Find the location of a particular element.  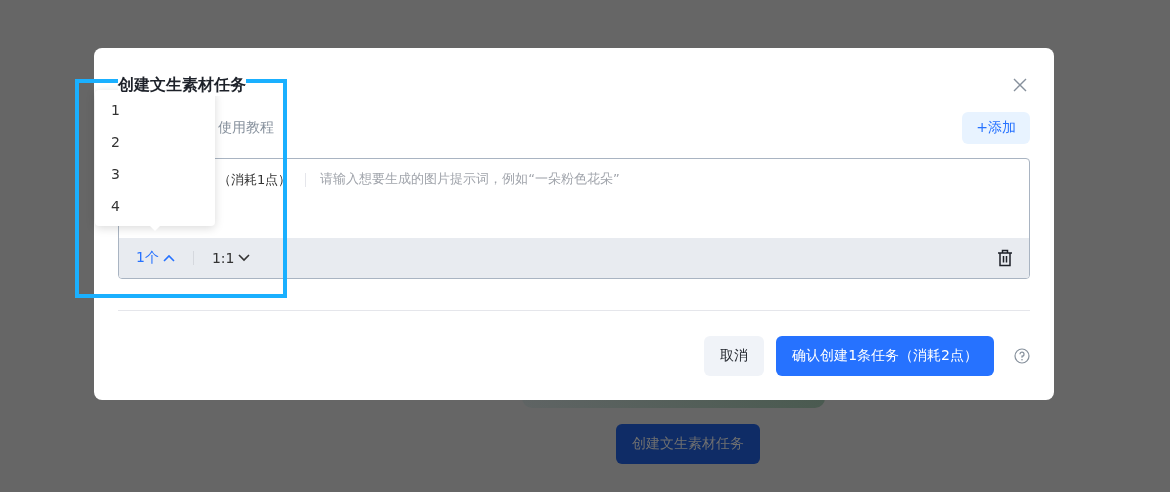

dropdown-option: 4 is located at coordinates (155, 206).